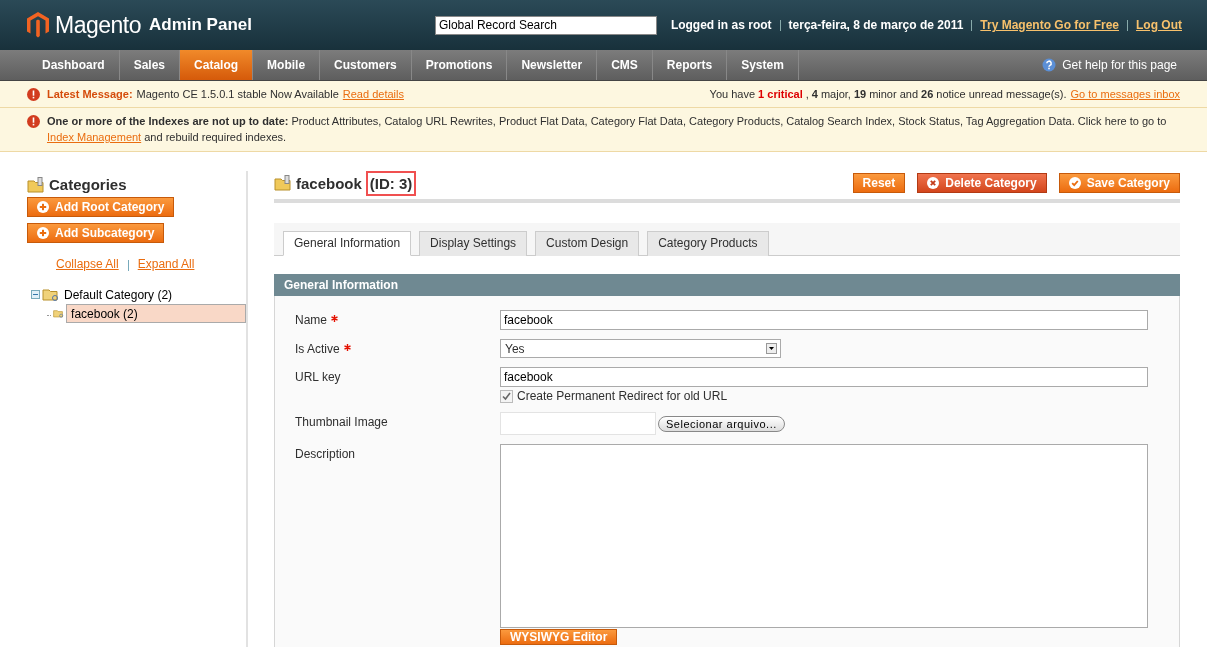  I want to click on nav-item: Promotions, so click(459, 65).